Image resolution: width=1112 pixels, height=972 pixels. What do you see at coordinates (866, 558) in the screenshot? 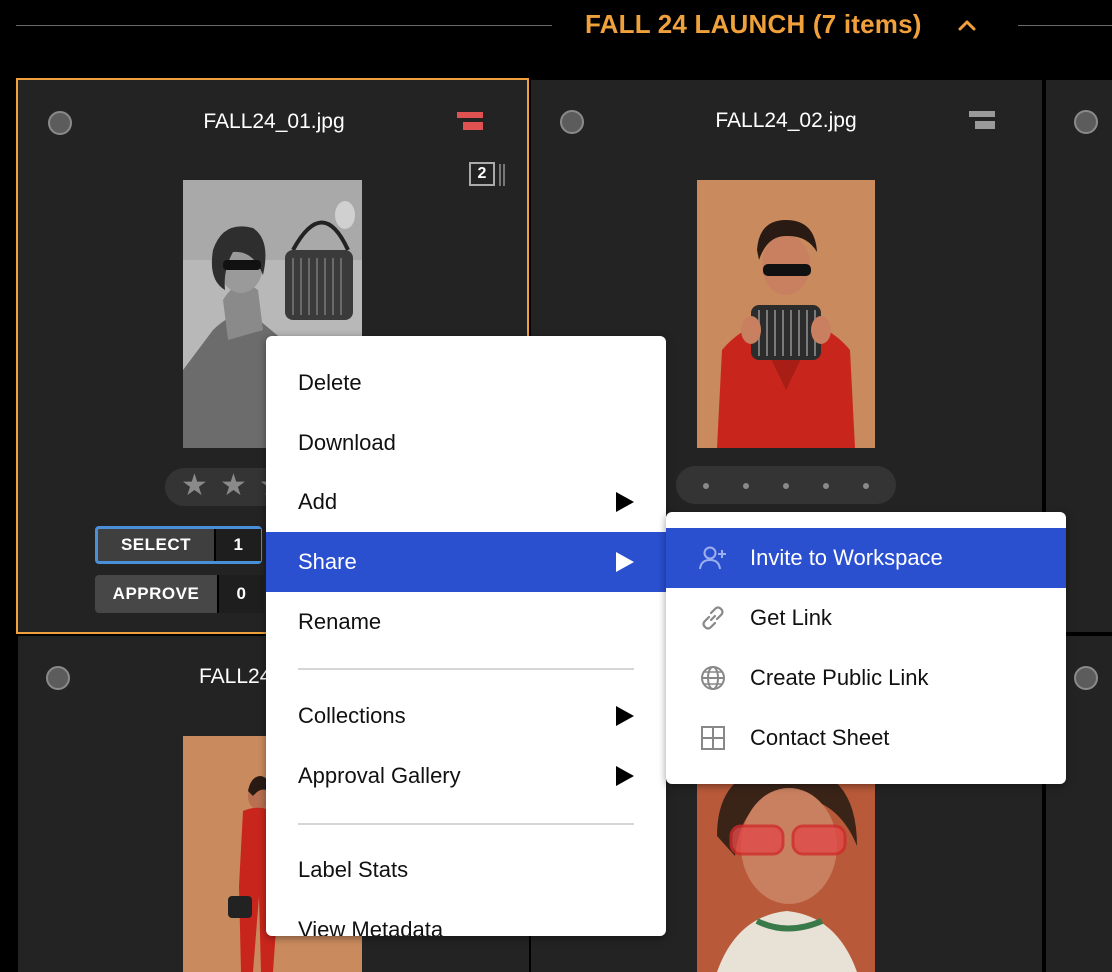
I see `submenu-item-invite-to-workspace: Invite to Workspace` at bounding box center [866, 558].